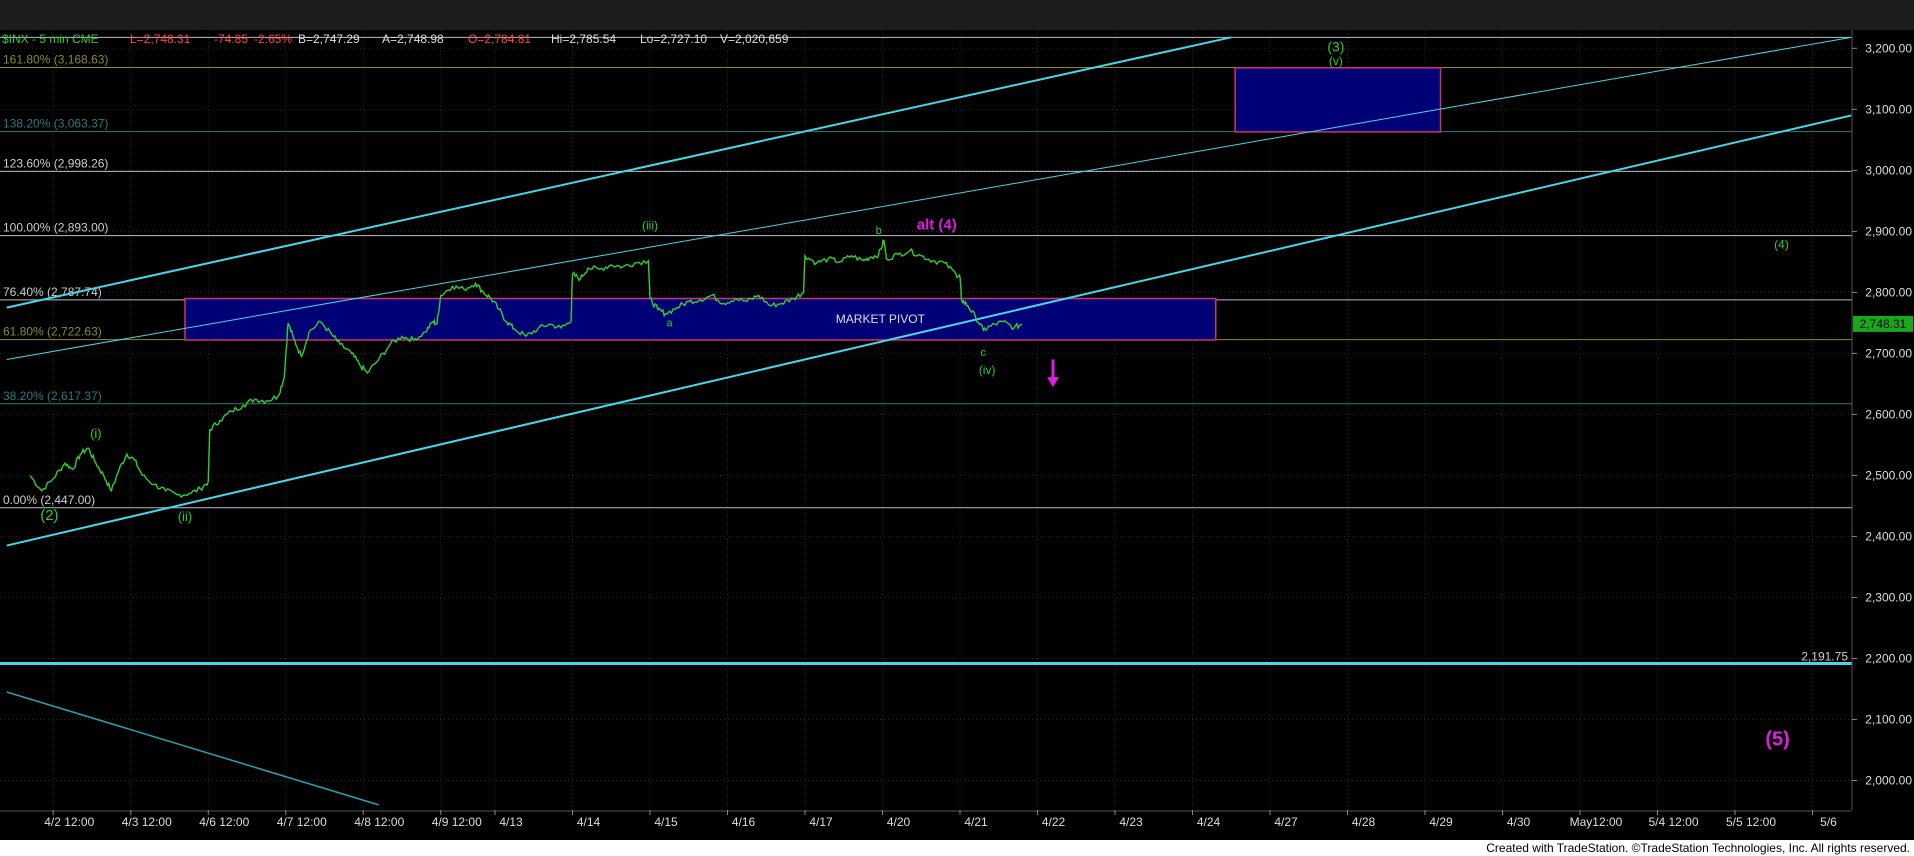 Image resolution: width=1914 pixels, height=856 pixels. Describe the element at coordinates (583, 39) in the screenshot. I see `header-high: Hi=2,785.54` at that location.